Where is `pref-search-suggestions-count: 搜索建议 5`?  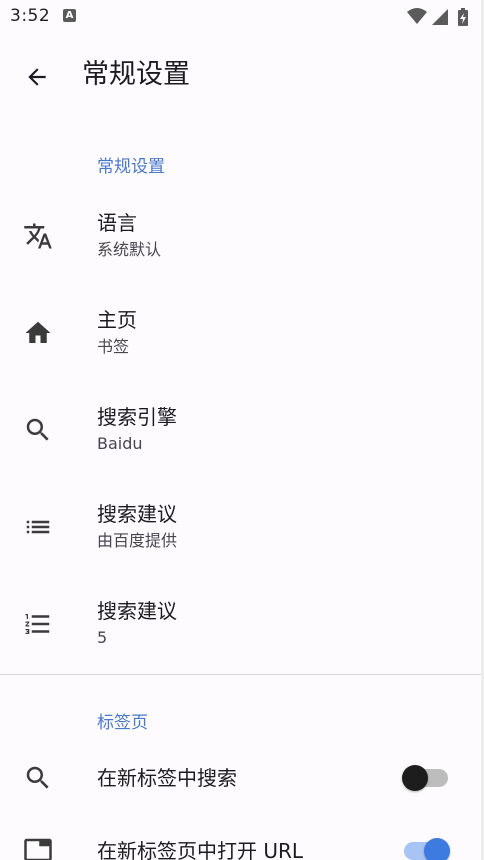
pref-search-suggestions-count: 搜索建议 5 is located at coordinates (242, 624).